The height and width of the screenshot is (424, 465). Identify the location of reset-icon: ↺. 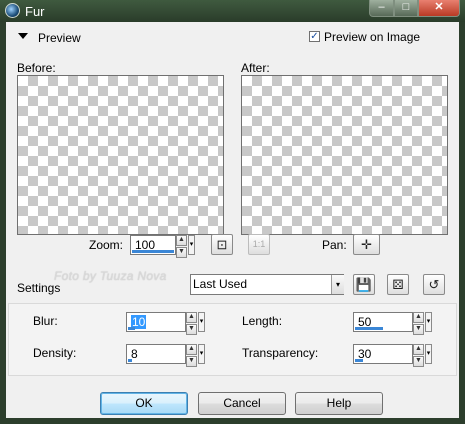
(434, 284).